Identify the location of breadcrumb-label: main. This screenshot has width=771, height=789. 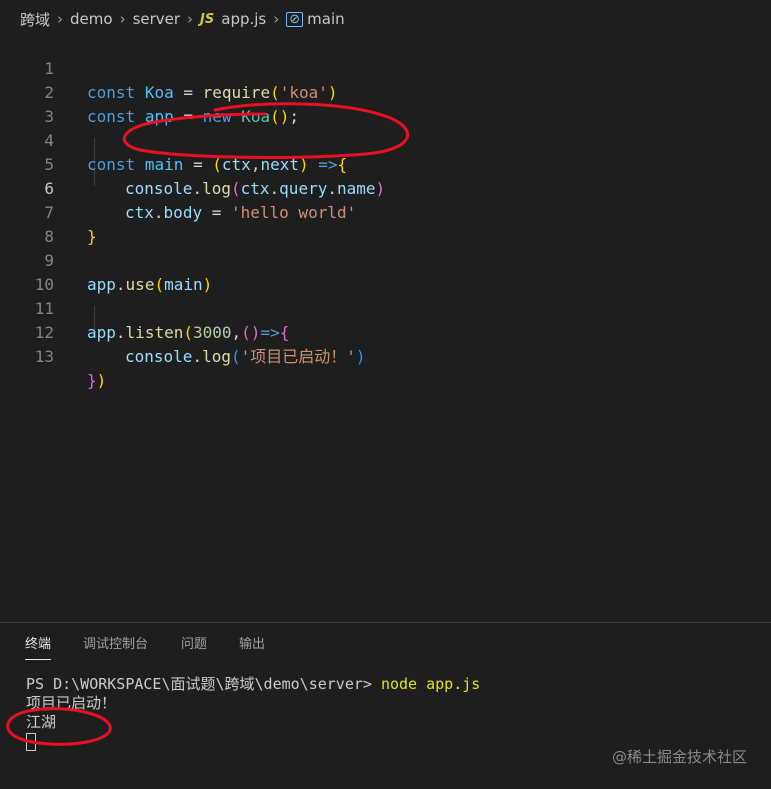
(326, 19).